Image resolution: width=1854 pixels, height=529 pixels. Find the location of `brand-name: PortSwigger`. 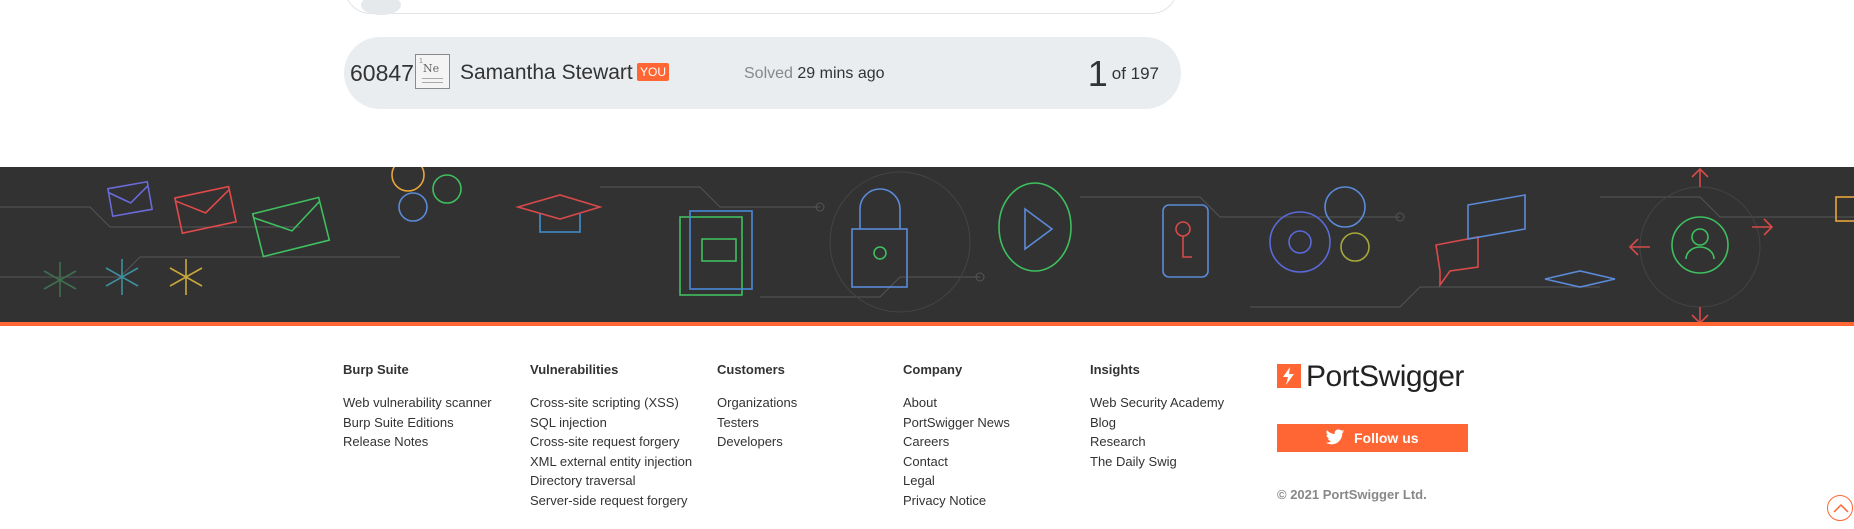

brand-name: PortSwigger is located at coordinates (1385, 376).